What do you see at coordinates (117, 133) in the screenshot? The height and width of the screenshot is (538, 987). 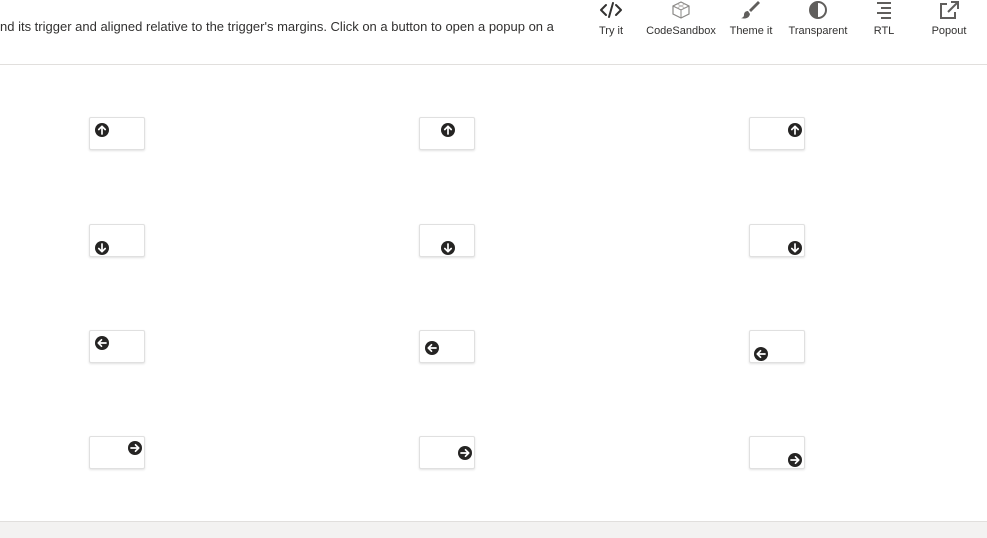 I see `popup-trigger-above-start` at bounding box center [117, 133].